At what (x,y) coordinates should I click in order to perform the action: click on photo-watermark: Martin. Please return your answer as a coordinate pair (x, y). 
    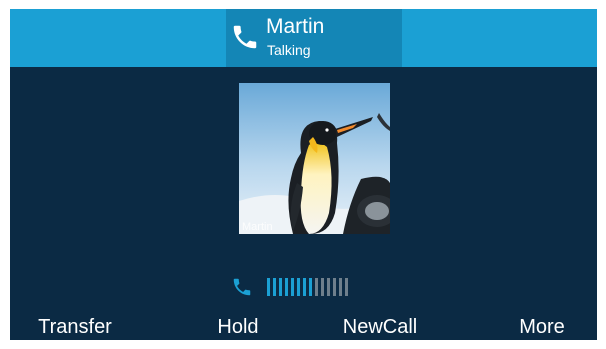
    Looking at the image, I should click on (257, 227).